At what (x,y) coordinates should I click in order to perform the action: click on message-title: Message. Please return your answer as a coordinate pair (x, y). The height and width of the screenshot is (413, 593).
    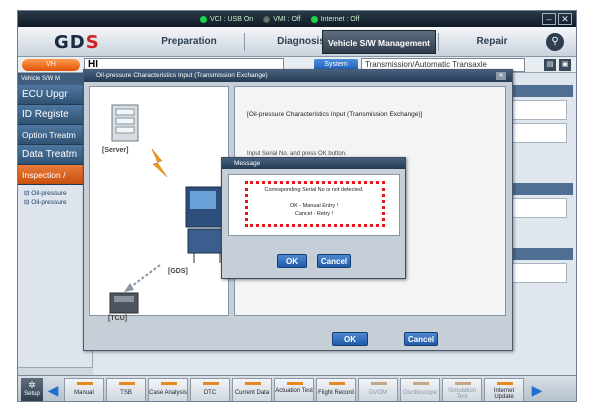
    Looking at the image, I should click on (247, 163).